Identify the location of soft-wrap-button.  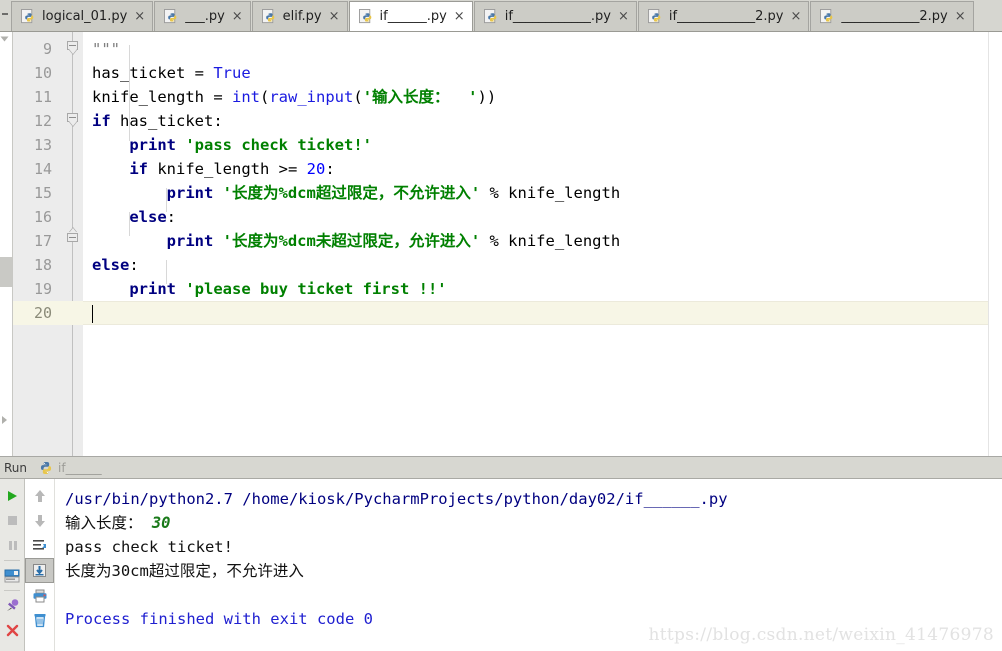
(39, 545).